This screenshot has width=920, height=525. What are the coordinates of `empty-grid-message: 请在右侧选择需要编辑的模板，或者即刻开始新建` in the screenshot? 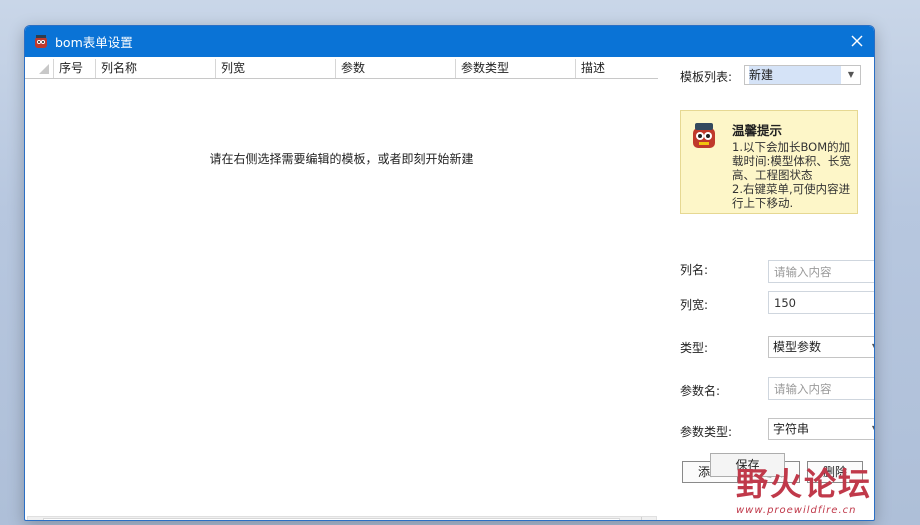 It's located at (341, 159).